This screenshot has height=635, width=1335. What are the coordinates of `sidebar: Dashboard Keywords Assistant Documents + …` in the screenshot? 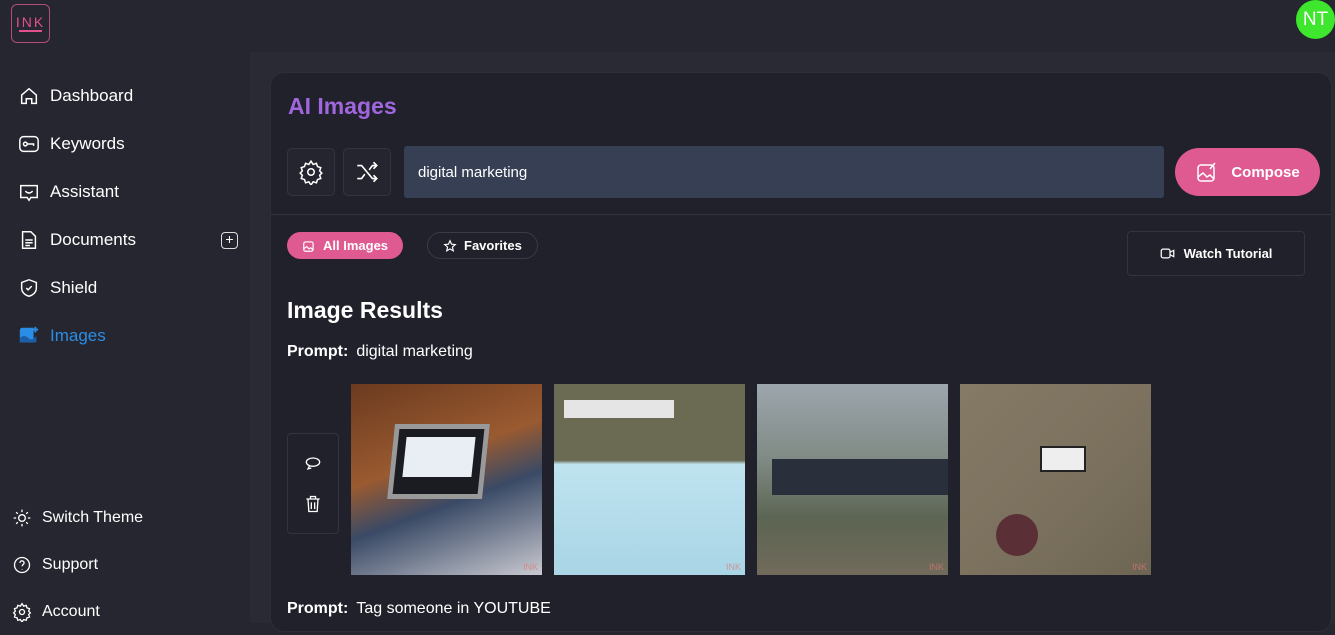 It's located at (125, 216).